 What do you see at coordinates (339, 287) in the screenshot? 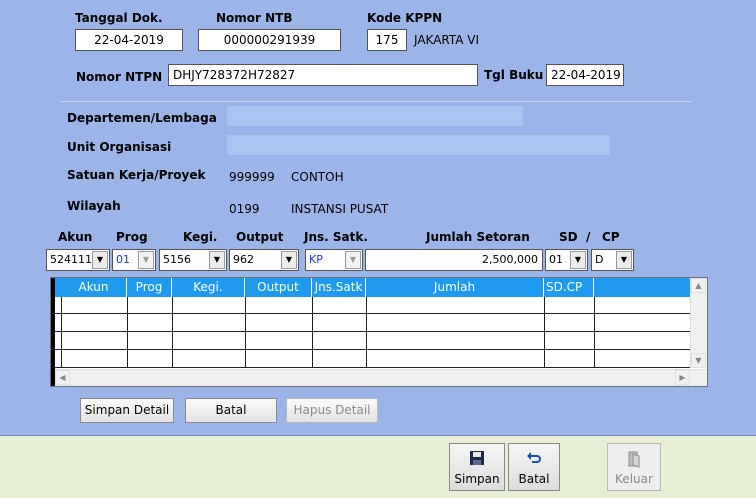
I see `grid-col-jns-satk: Jns.Satk` at bounding box center [339, 287].